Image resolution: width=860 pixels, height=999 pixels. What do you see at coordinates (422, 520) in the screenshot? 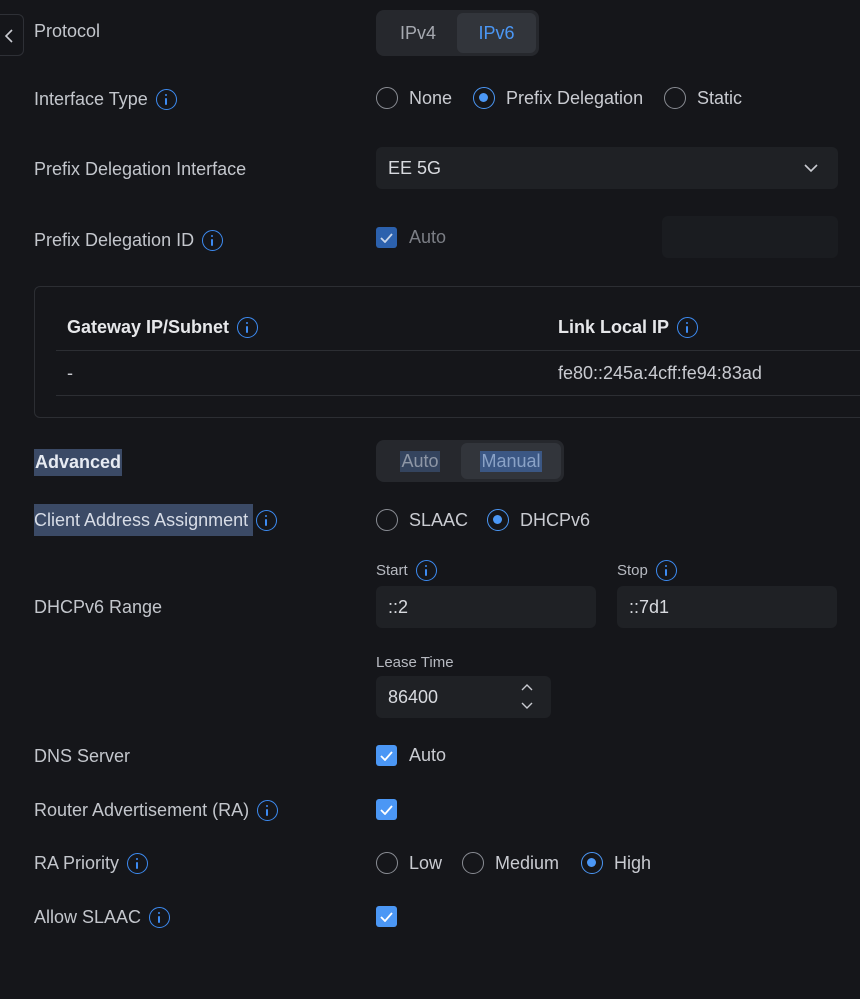
I see `client-assignment-slaac: SLAAC` at bounding box center [422, 520].